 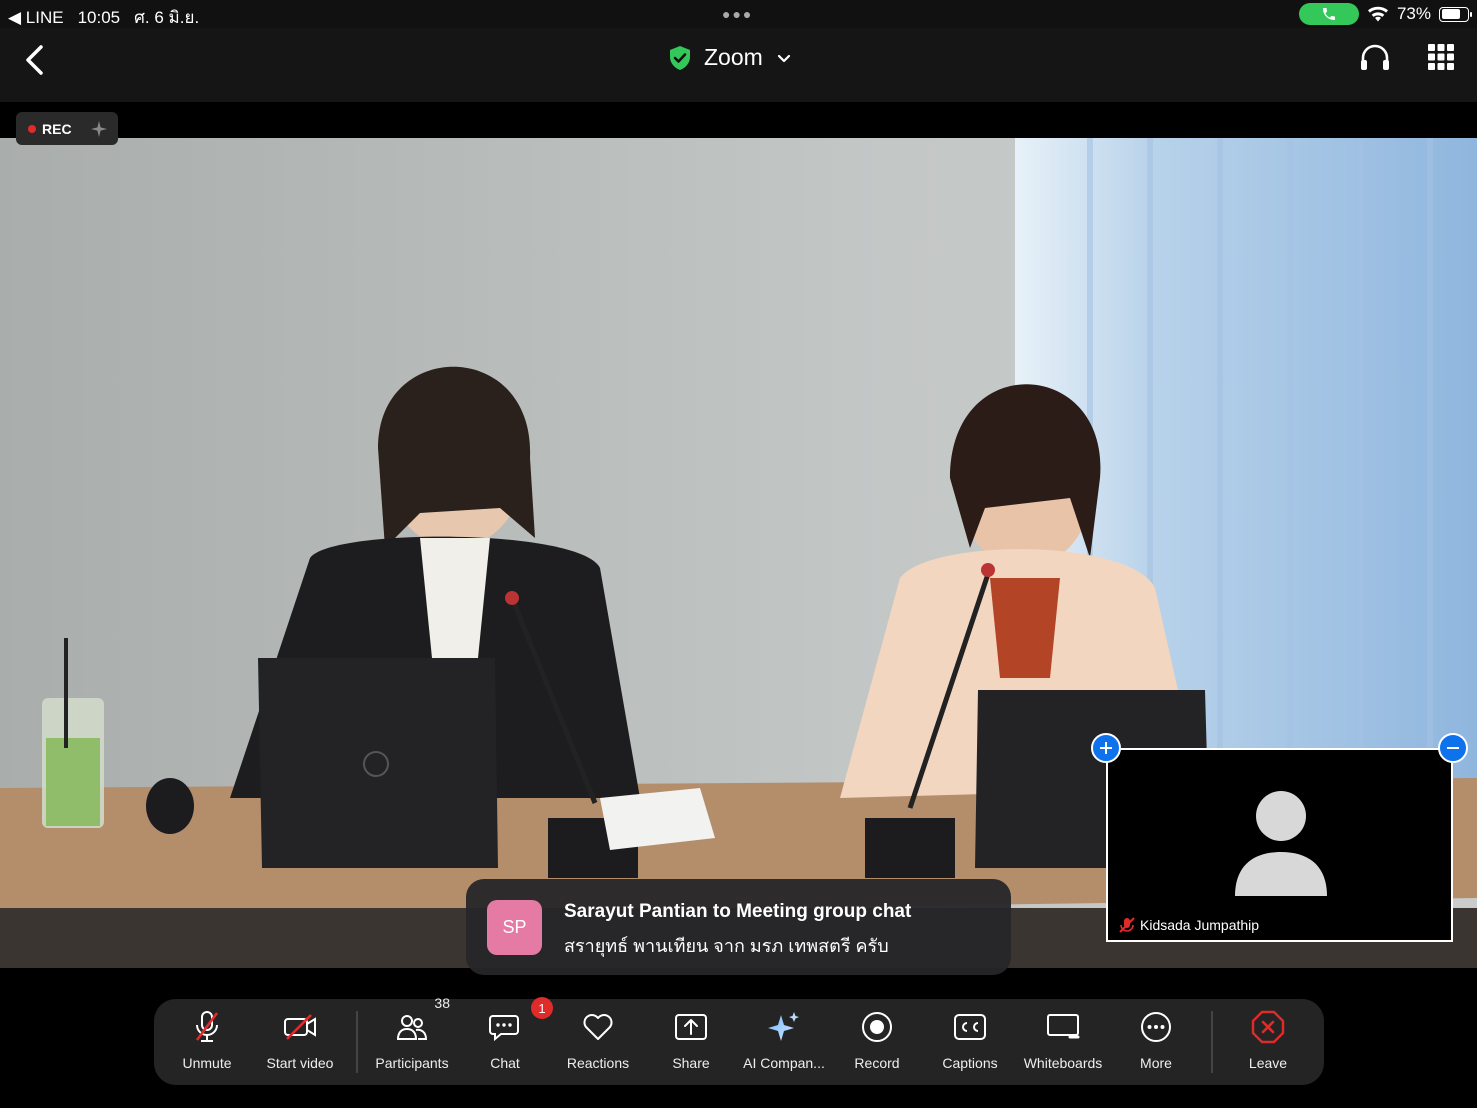 What do you see at coordinates (505, 1063) in the screenshot?
I see `chat-label: Chat` at bounding box center [505, 1063].